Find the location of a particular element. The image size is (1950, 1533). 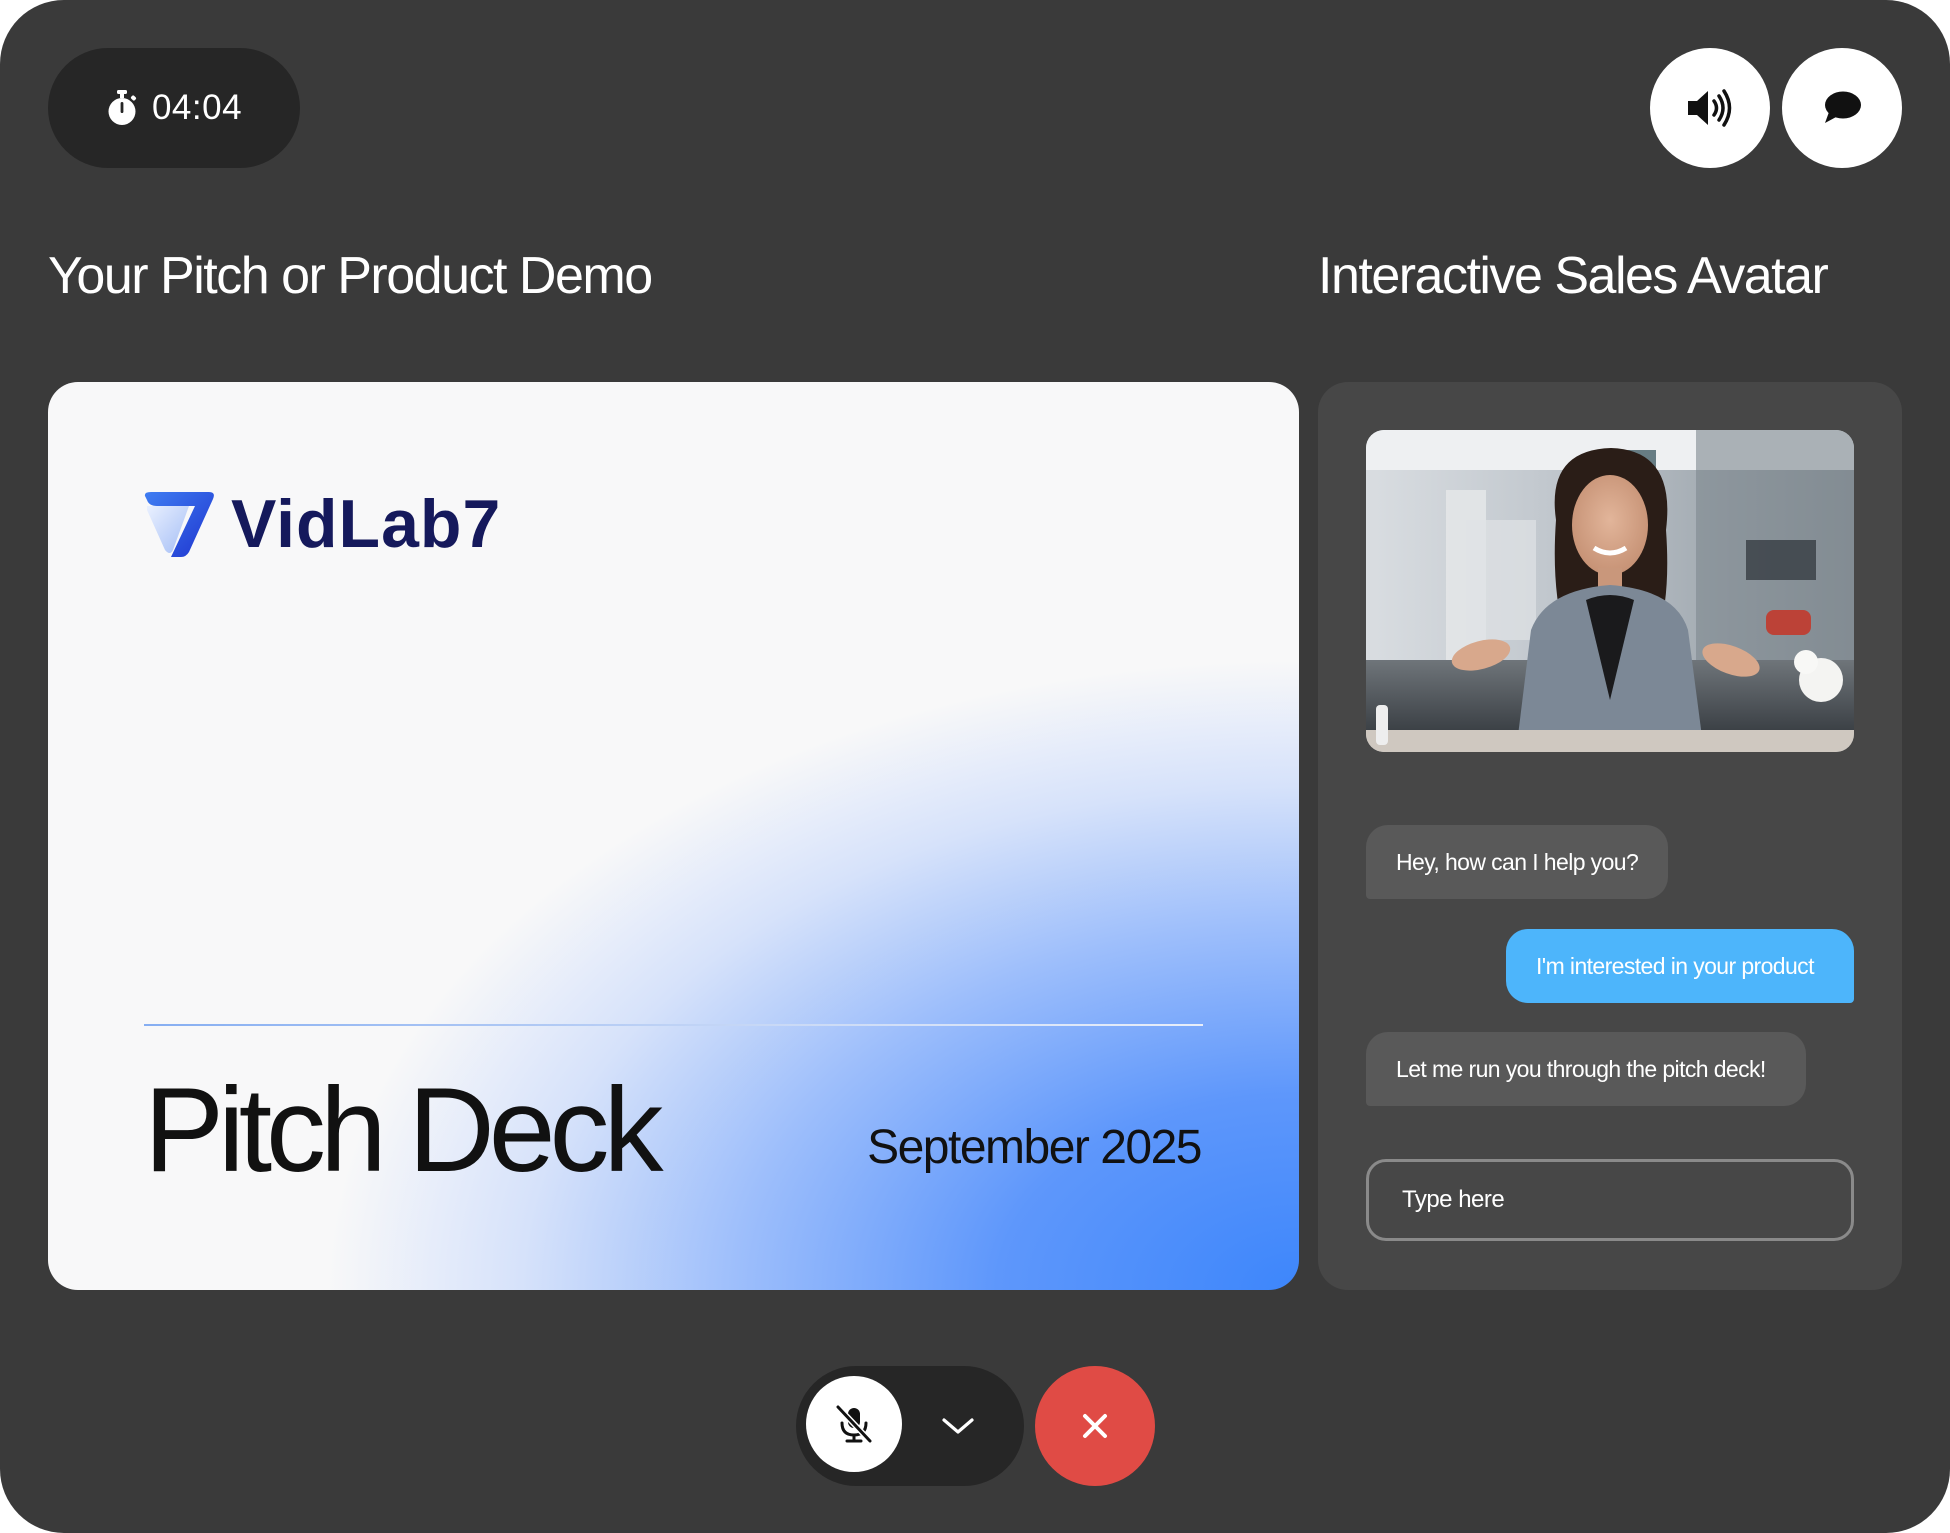

stopwatch-icon is located at coordinates (122, 107).